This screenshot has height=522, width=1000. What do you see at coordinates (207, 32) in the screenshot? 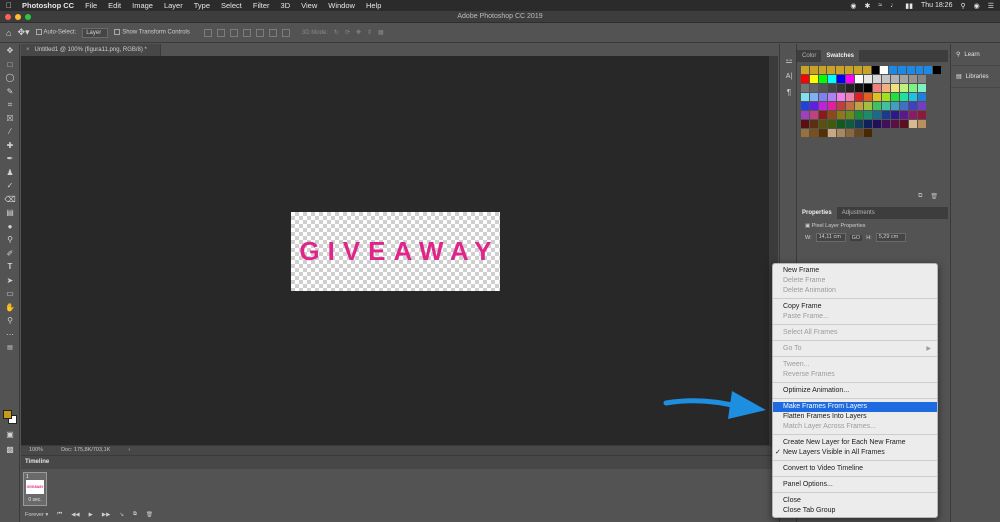
I see `align-top-icon` at bounding box center [207, 32].